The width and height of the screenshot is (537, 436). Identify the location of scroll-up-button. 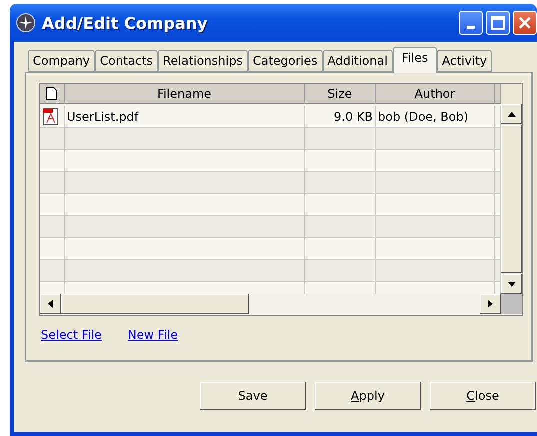
(511, 114).